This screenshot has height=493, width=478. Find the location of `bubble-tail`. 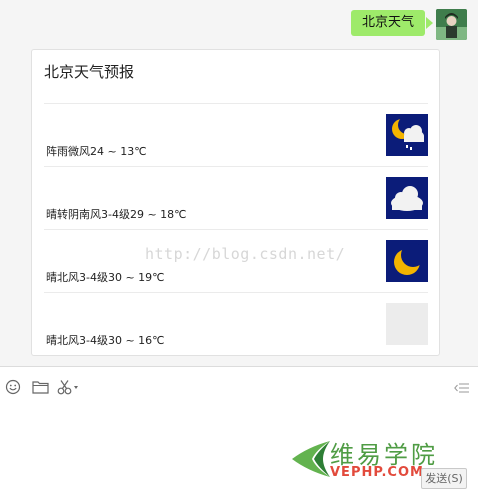

bubble-tail is located at coordinates (429, 23).